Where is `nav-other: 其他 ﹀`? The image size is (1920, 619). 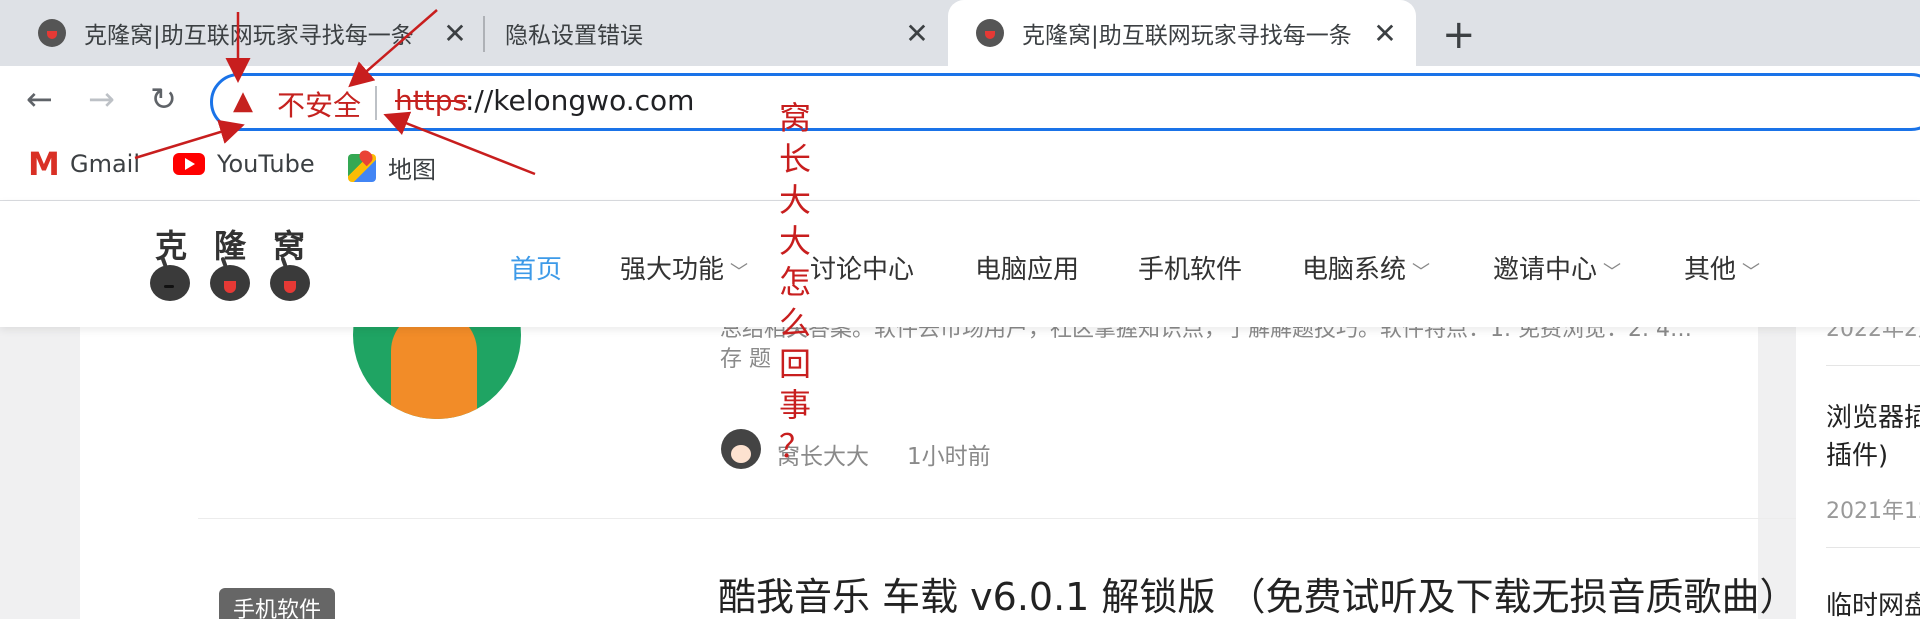
nav-other: 其他 ﹀ is located at coordinates (1722, 267).